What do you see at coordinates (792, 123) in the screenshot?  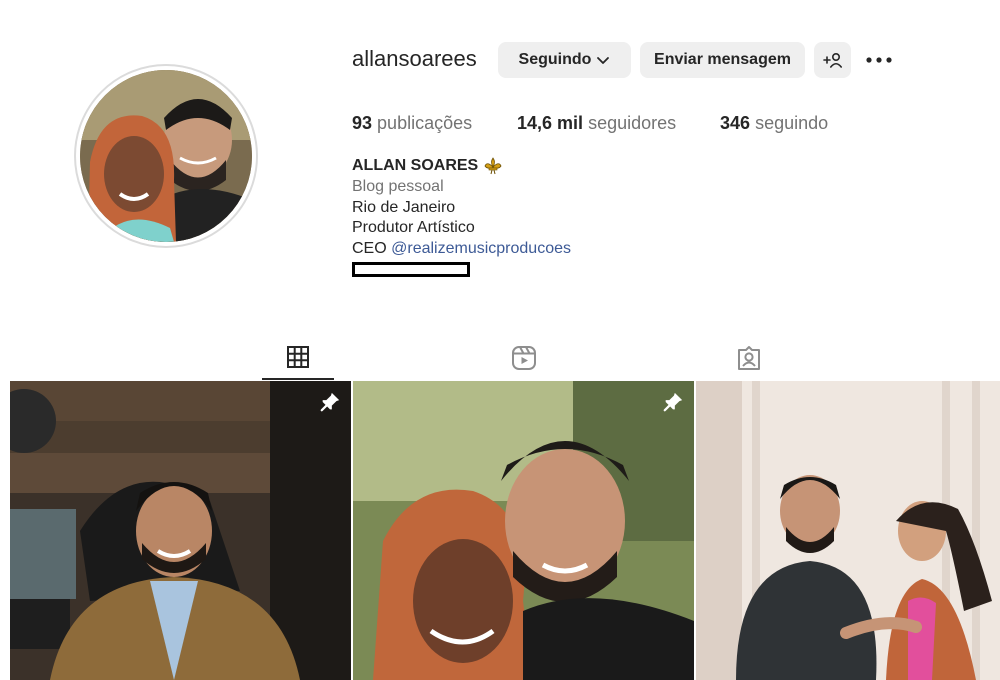 I see `following-label: seguindo` at bounding box center [792, 123].